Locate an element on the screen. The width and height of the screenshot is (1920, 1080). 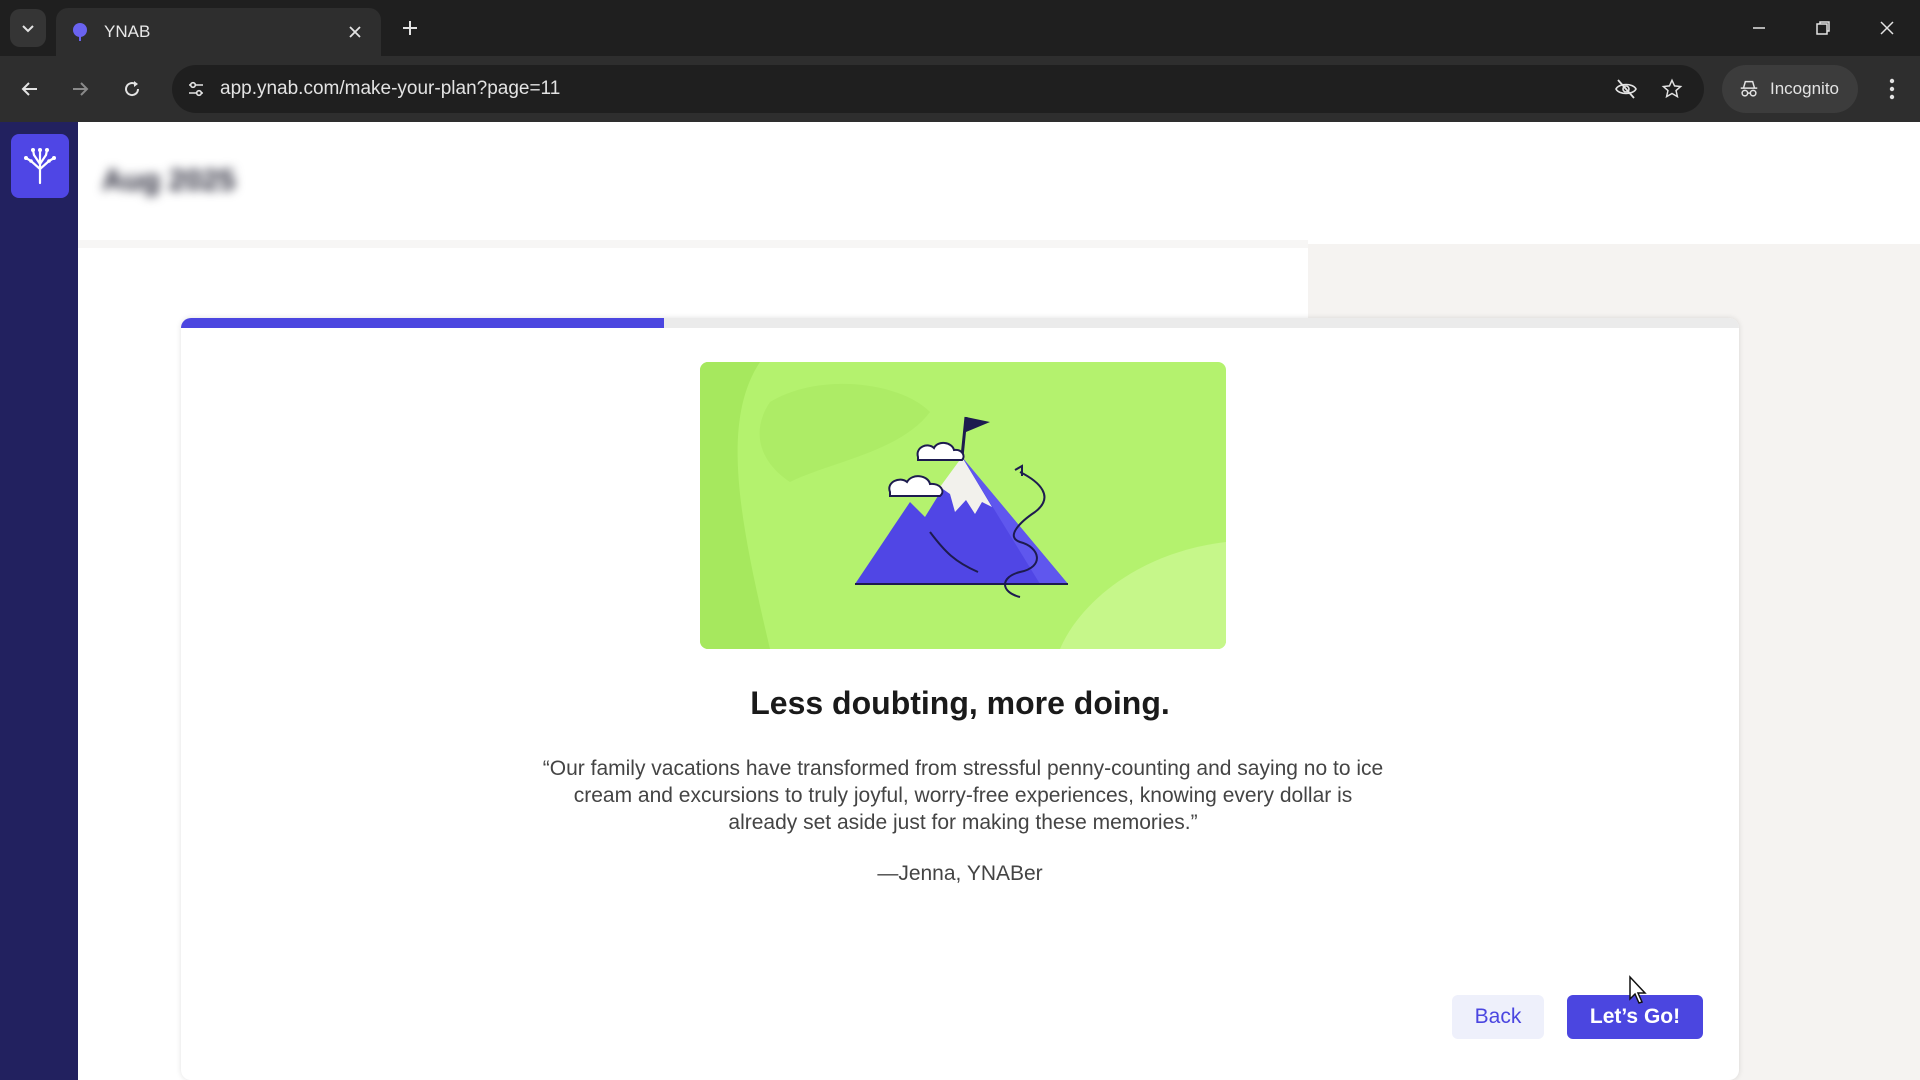
month-label: Aug 2025 is located at coordinates (169, 180).